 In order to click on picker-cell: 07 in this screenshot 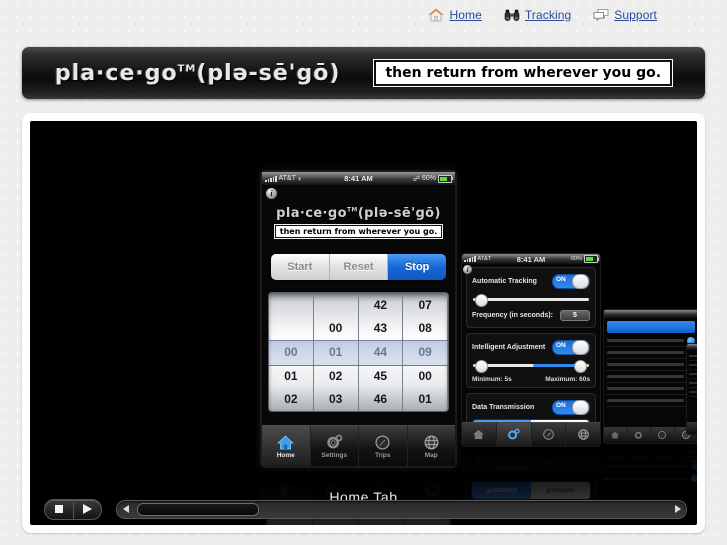, I will do `click(425, 304)`.